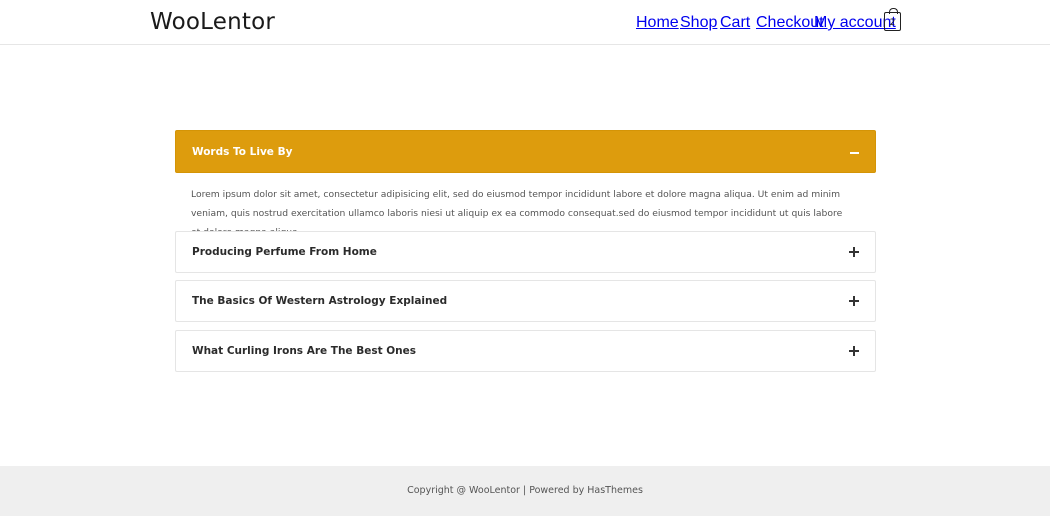 This screenshot has height=516, width=1050. Describe the element at coordinates (854, 153) in the screenshot. I see `minus-icon` at that location.